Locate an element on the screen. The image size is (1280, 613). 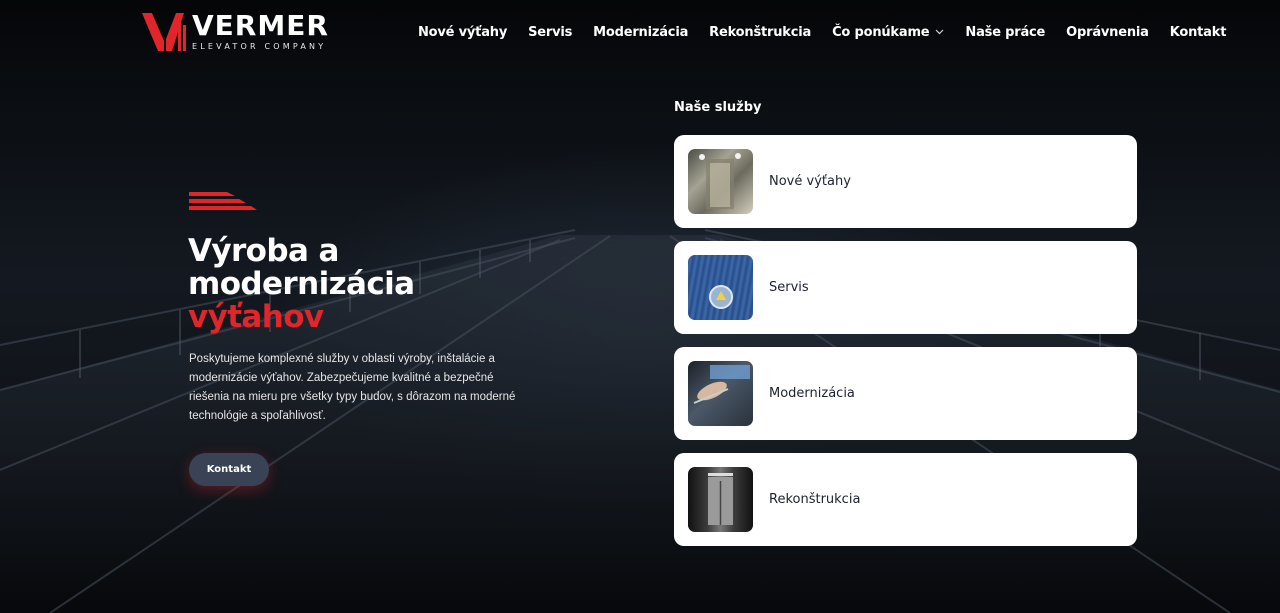
brand-name: VERMER is located at coordinates (260, 25).